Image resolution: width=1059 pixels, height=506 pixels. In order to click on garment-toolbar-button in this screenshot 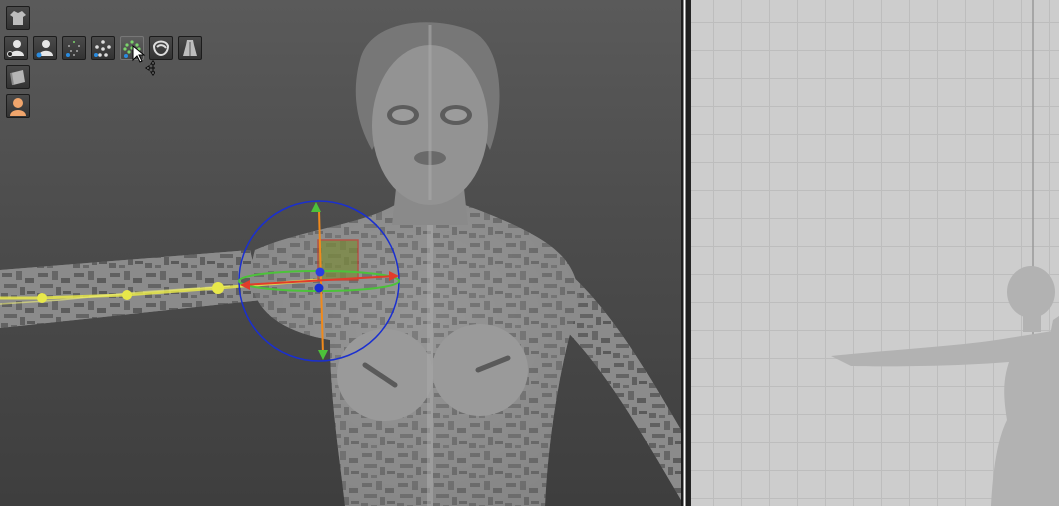, I will do `click(18, 18)`.